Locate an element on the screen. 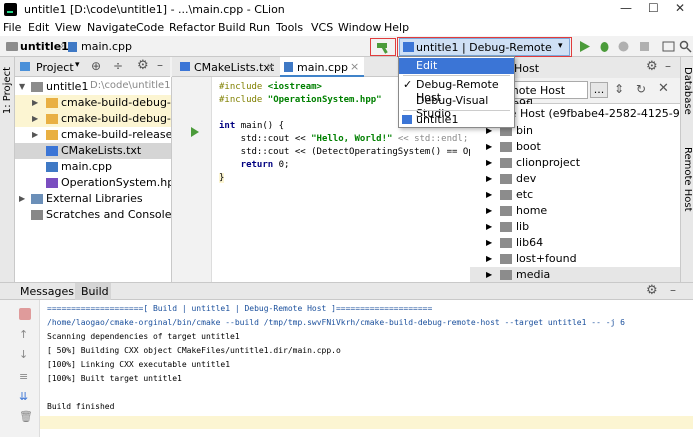 This screenshot has height=437, width=693. menu-vcs: VCS is located at coordinates (322, 27).